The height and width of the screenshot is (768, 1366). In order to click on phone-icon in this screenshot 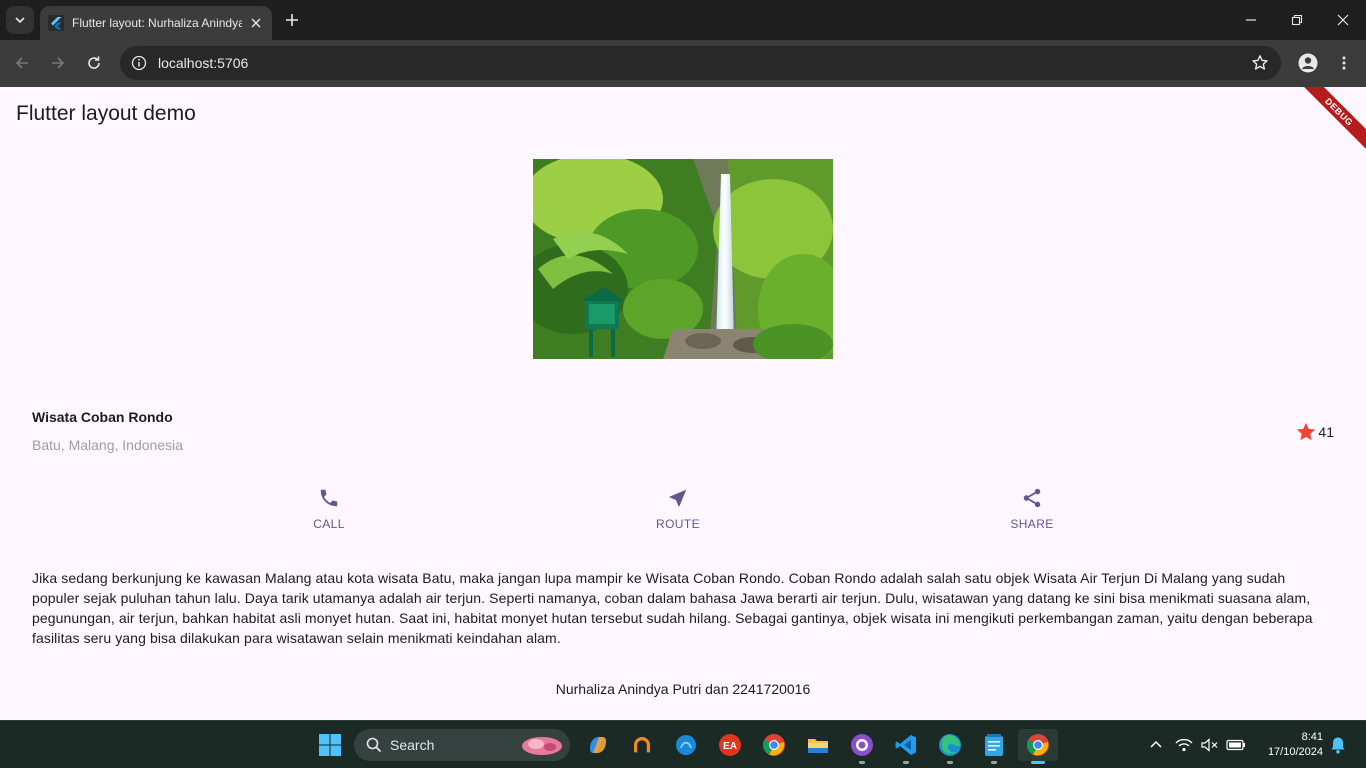, I will do `click(329, 498)`.